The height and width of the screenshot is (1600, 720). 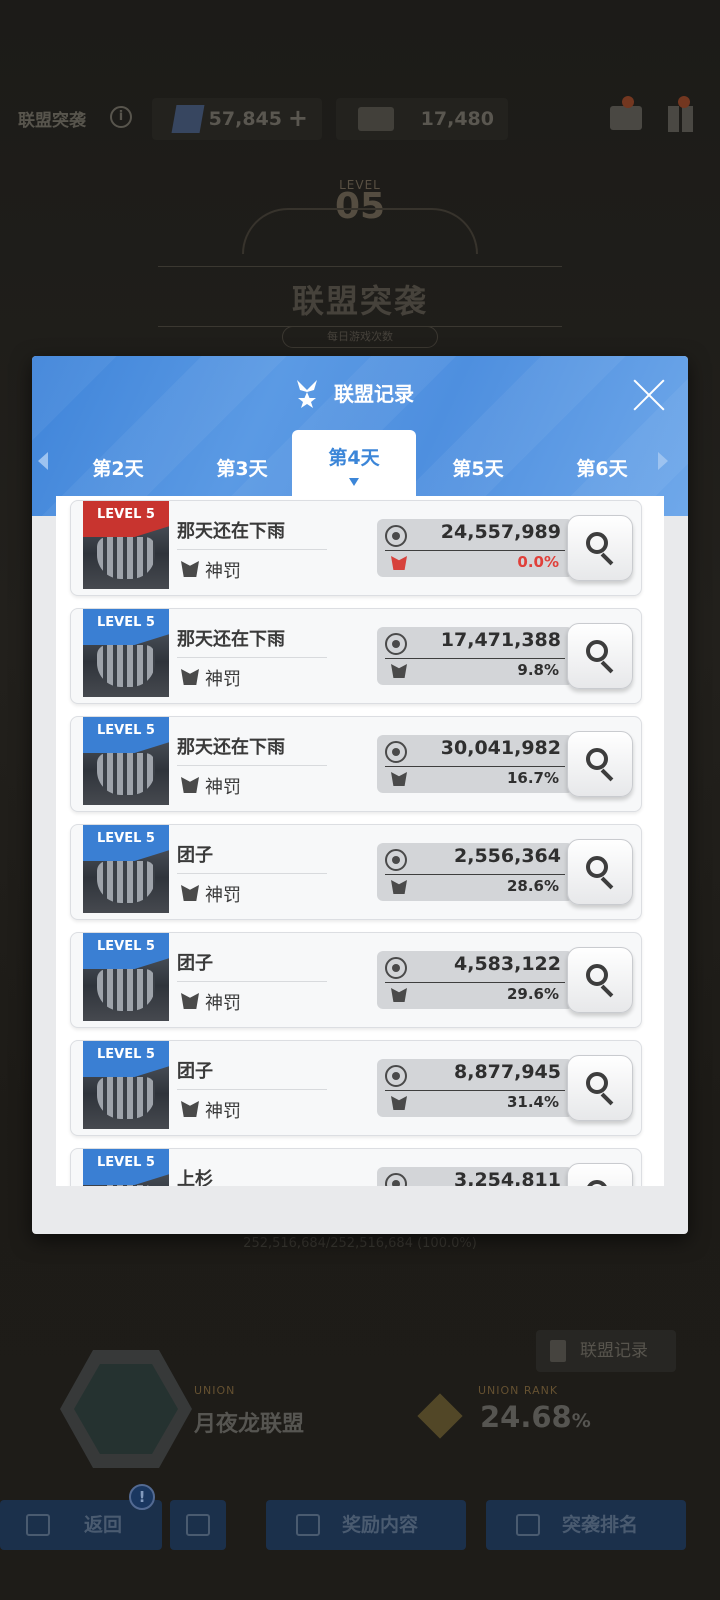 I want to click on damage-stats: 8,877,945 31.4%, so click(x=475, y=1088).